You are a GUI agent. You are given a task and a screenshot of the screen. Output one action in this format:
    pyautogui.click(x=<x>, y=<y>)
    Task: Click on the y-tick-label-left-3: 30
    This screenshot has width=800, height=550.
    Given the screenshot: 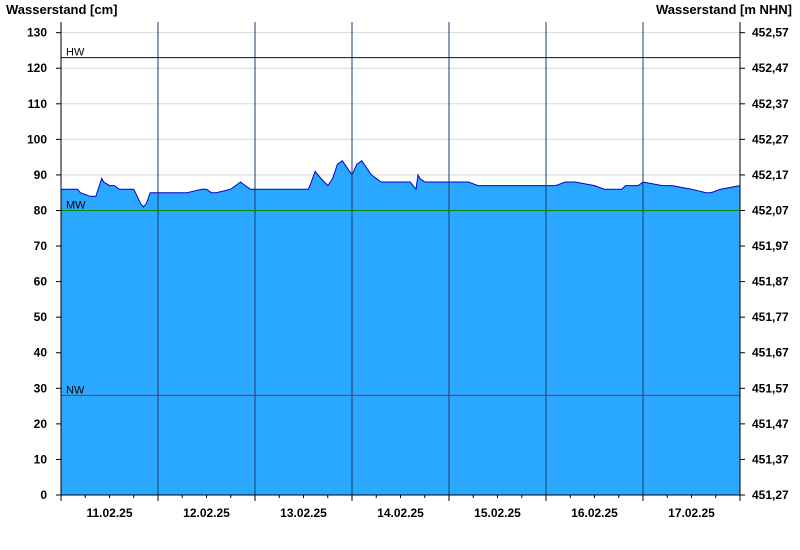 What is the action you would take?
    pyautogui.click(x=41, y=388)
    